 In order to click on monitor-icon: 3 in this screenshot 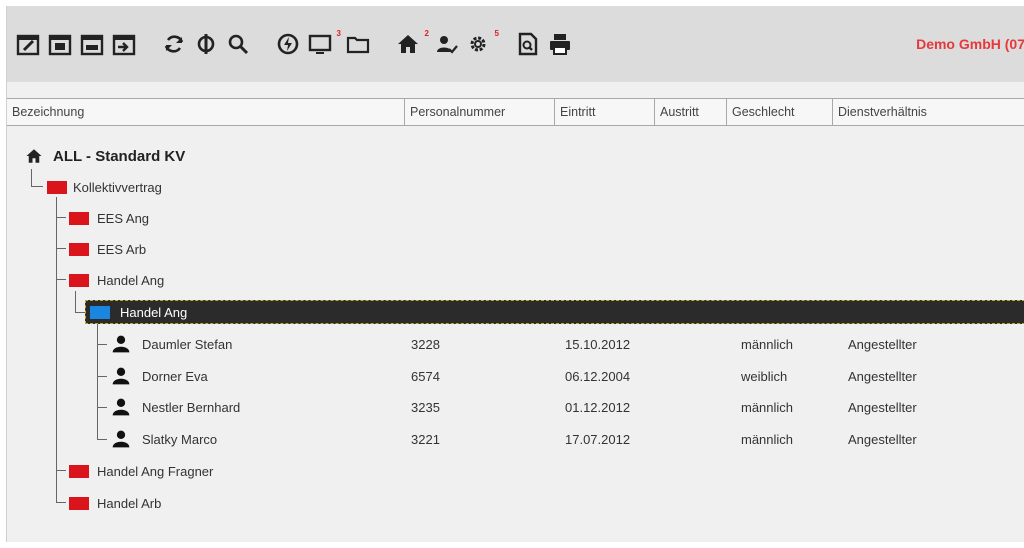, I will do `click(324, 43)`.